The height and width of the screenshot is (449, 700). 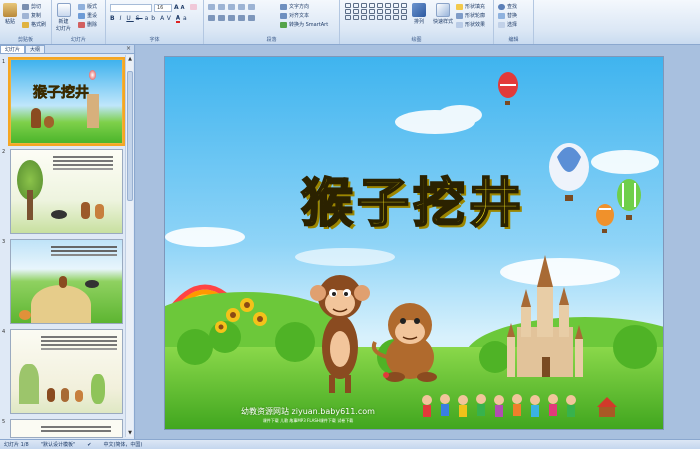 I want to click on grow-font-button: AA, so click(x=179, y=7).